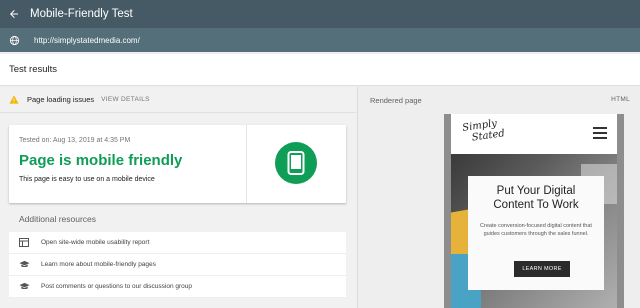 The width and height of the screenshot is (640, 308). What do you see at coordinates (14, 14) in the screenshot?
I see `back-arrow-icon` at bounding box center [14, 14].